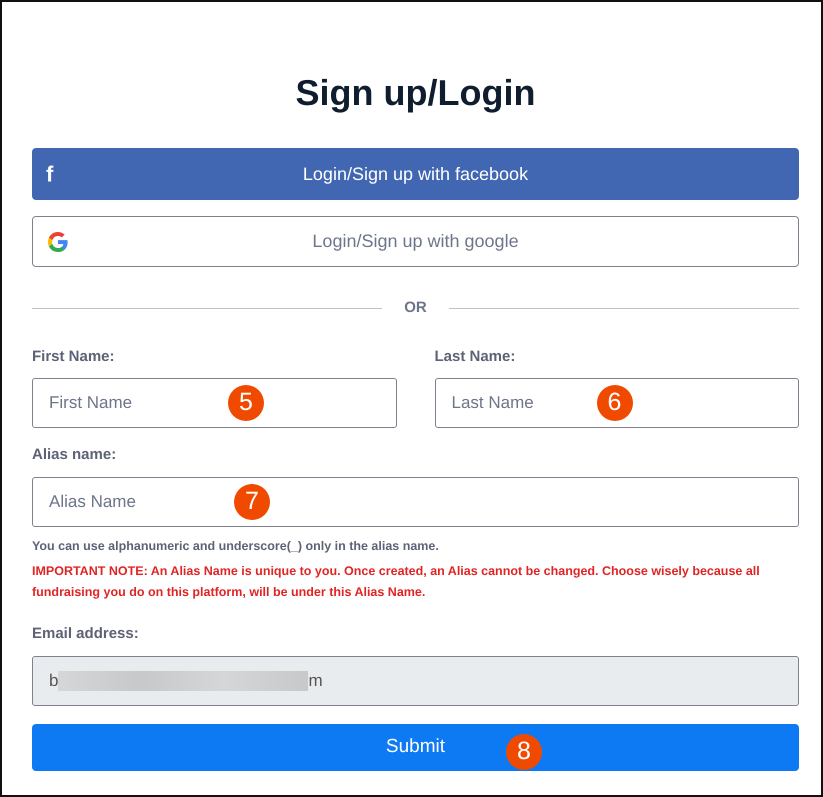 Image resolution: width=823 pixels, height=797 pixels. What do you see at coordinates (86, 634) in the screenshot?
I see `field-label: Email address:` at bounding box center [86, 634].